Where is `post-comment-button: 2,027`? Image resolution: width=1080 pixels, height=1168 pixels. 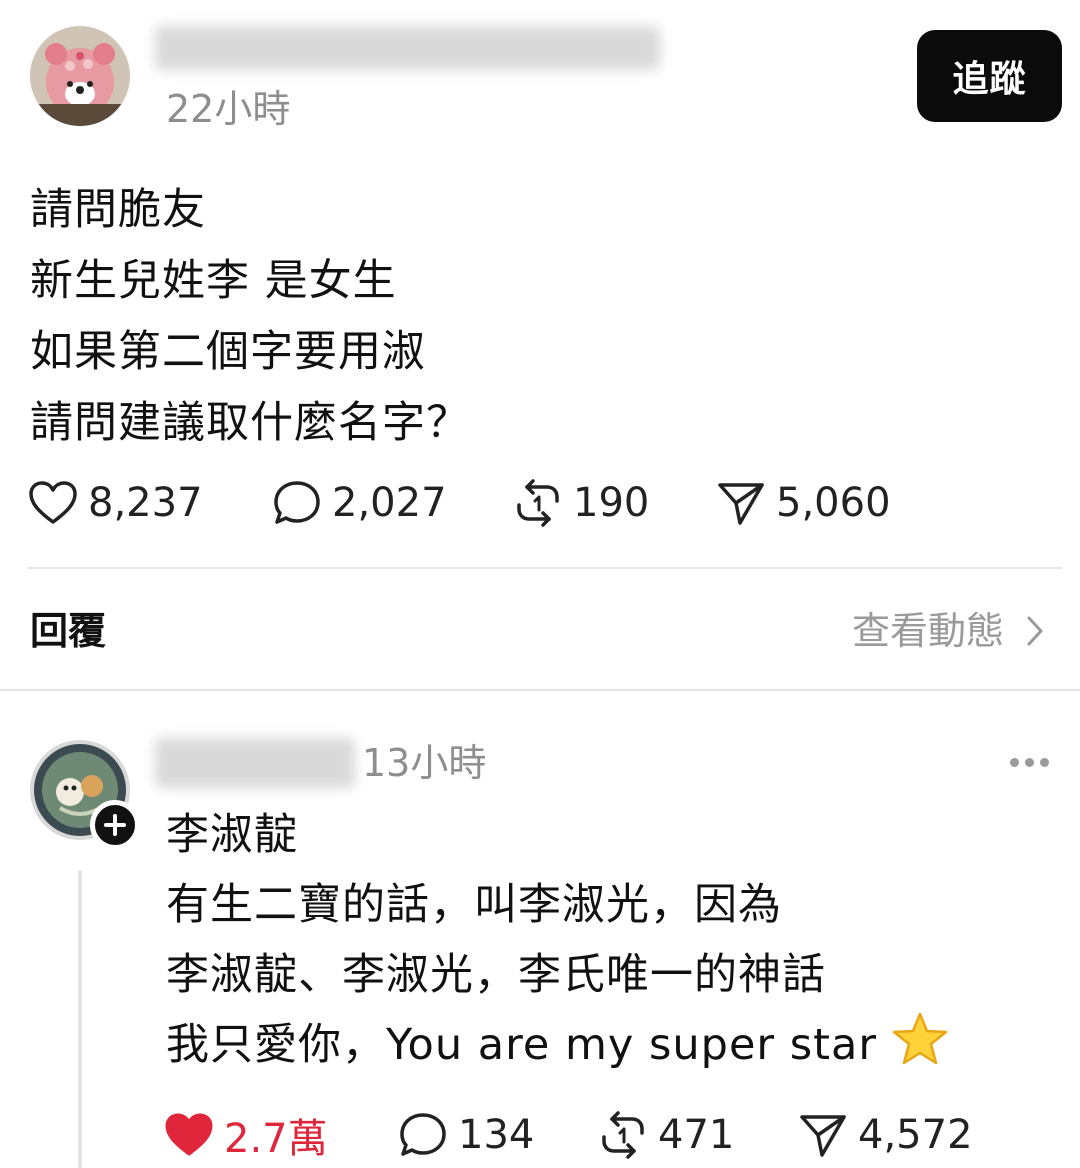 post-comment-button: 2,027 is located at coordinates (359, 503).